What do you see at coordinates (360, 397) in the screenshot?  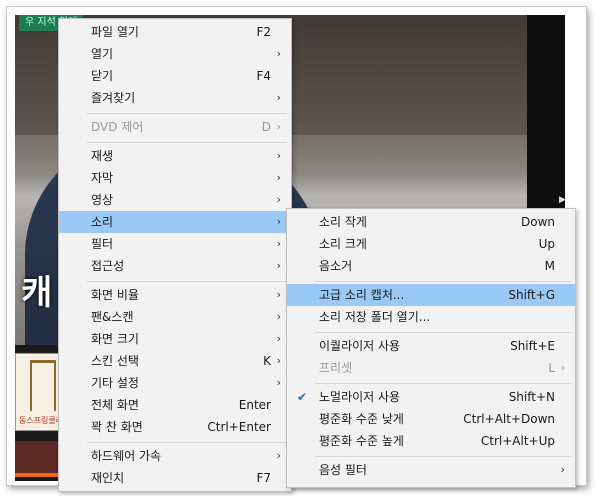 I see `menu-item-label: 노멀라이저 사용` at bounding box center [360, 397].